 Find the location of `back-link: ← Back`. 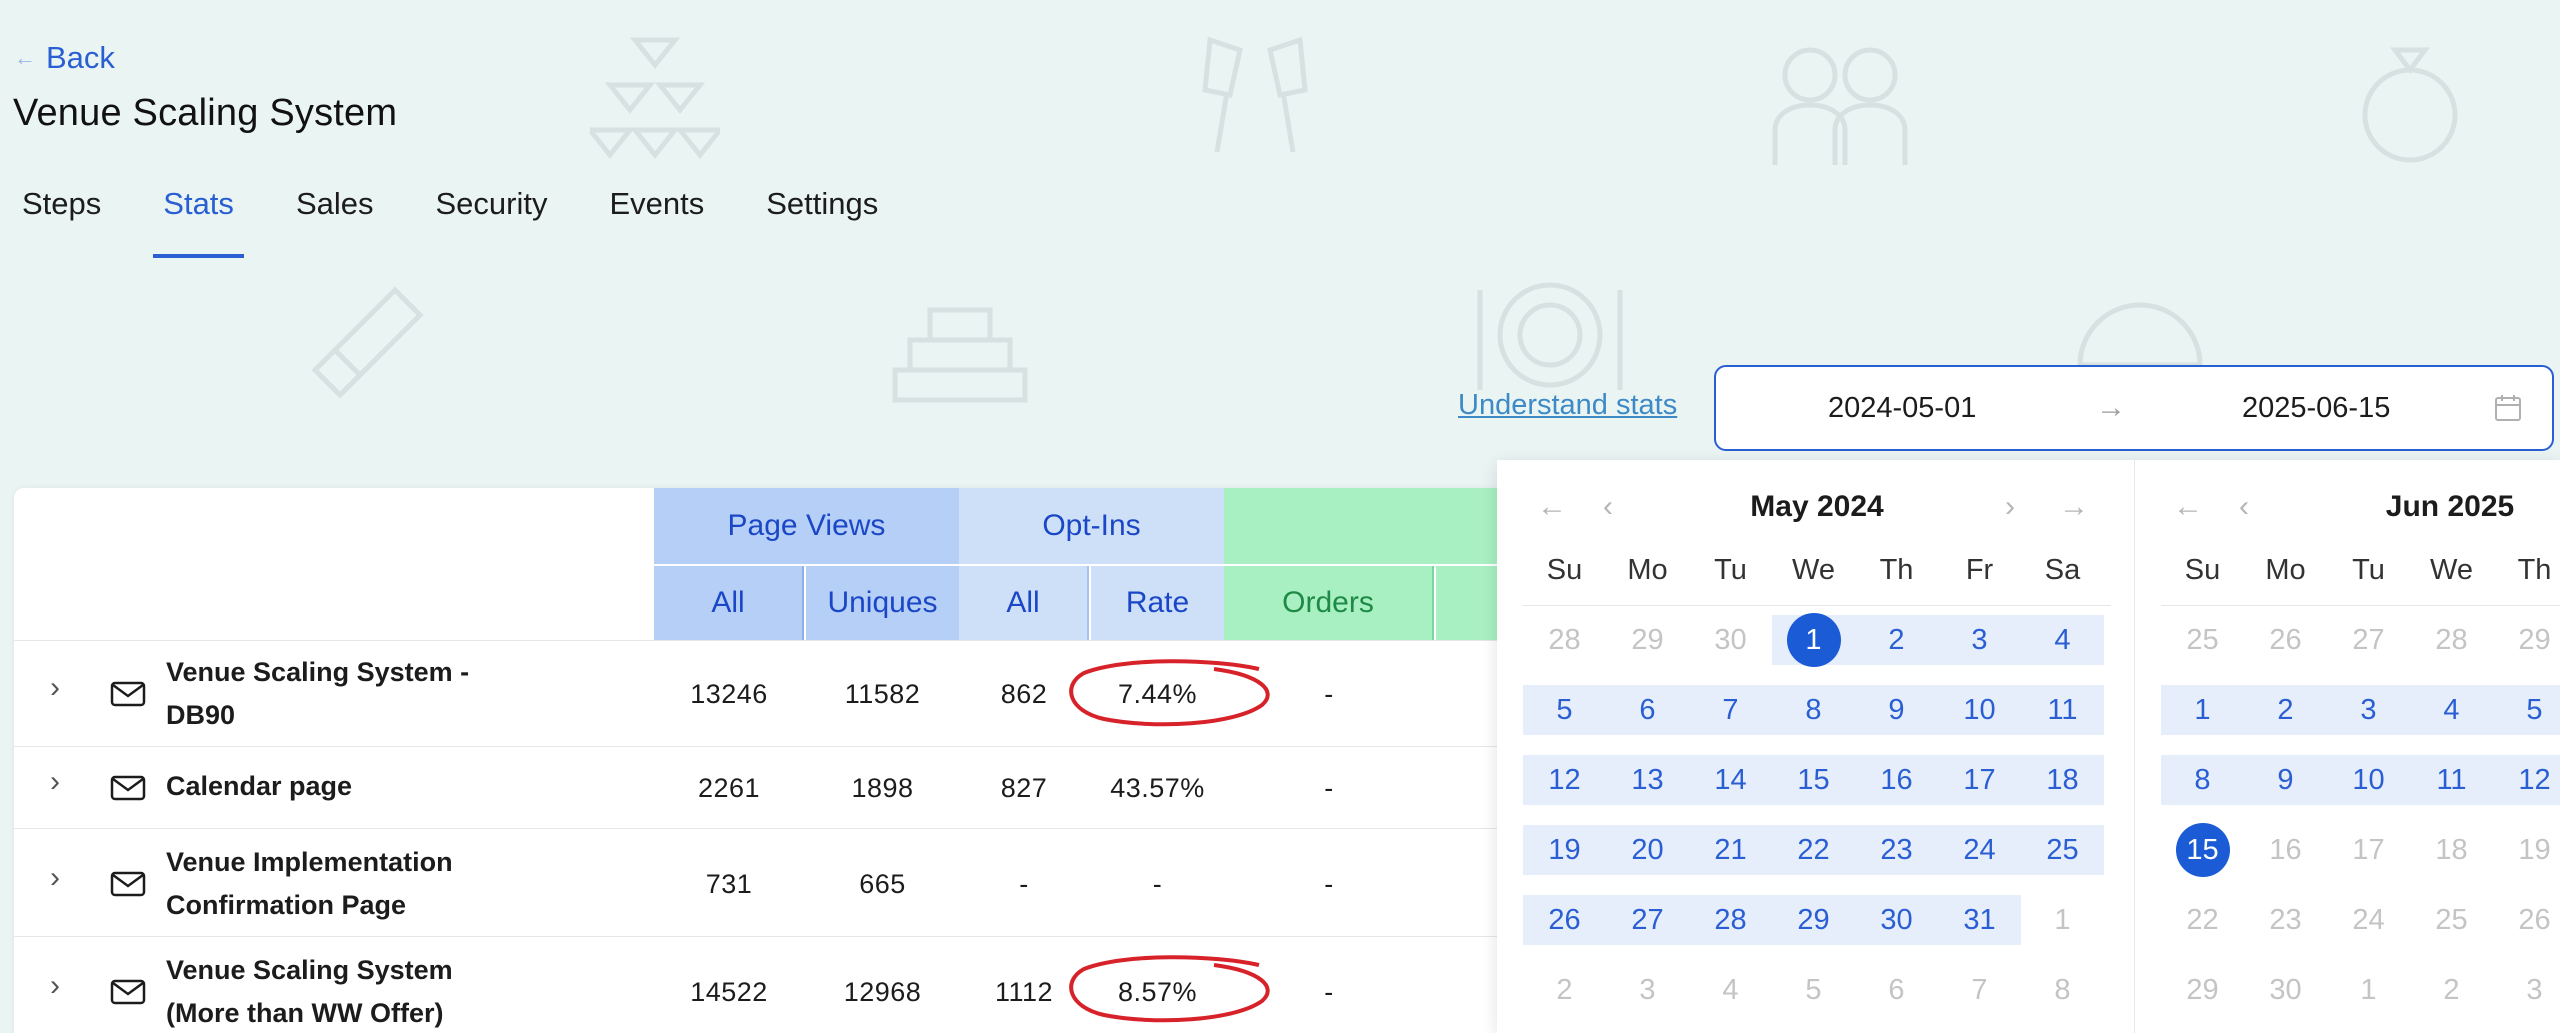

back-link: ← Back is located at coordinates (64, 58).